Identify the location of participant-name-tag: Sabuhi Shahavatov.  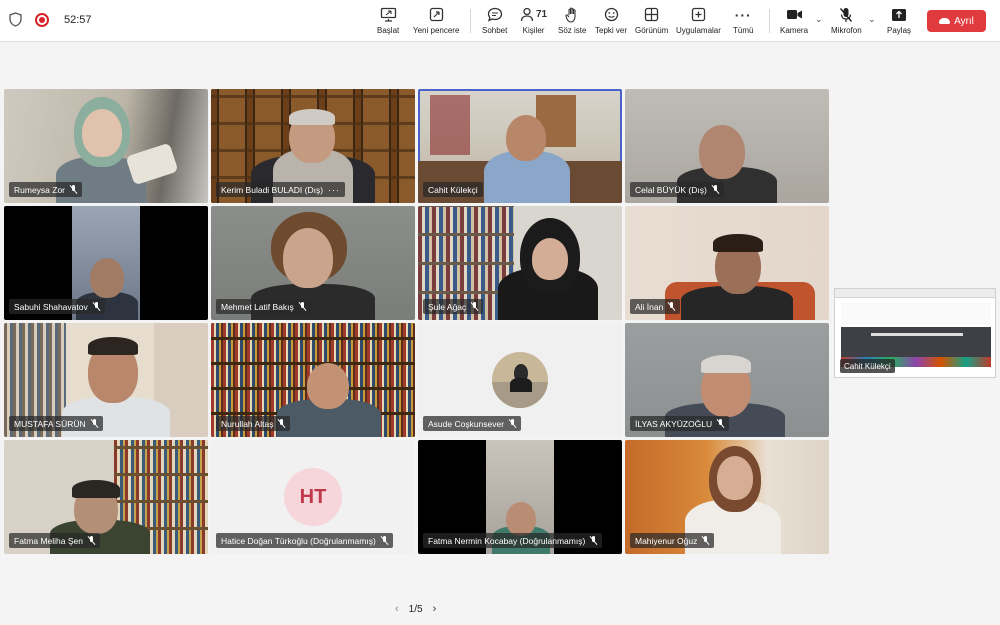
(57, 306).